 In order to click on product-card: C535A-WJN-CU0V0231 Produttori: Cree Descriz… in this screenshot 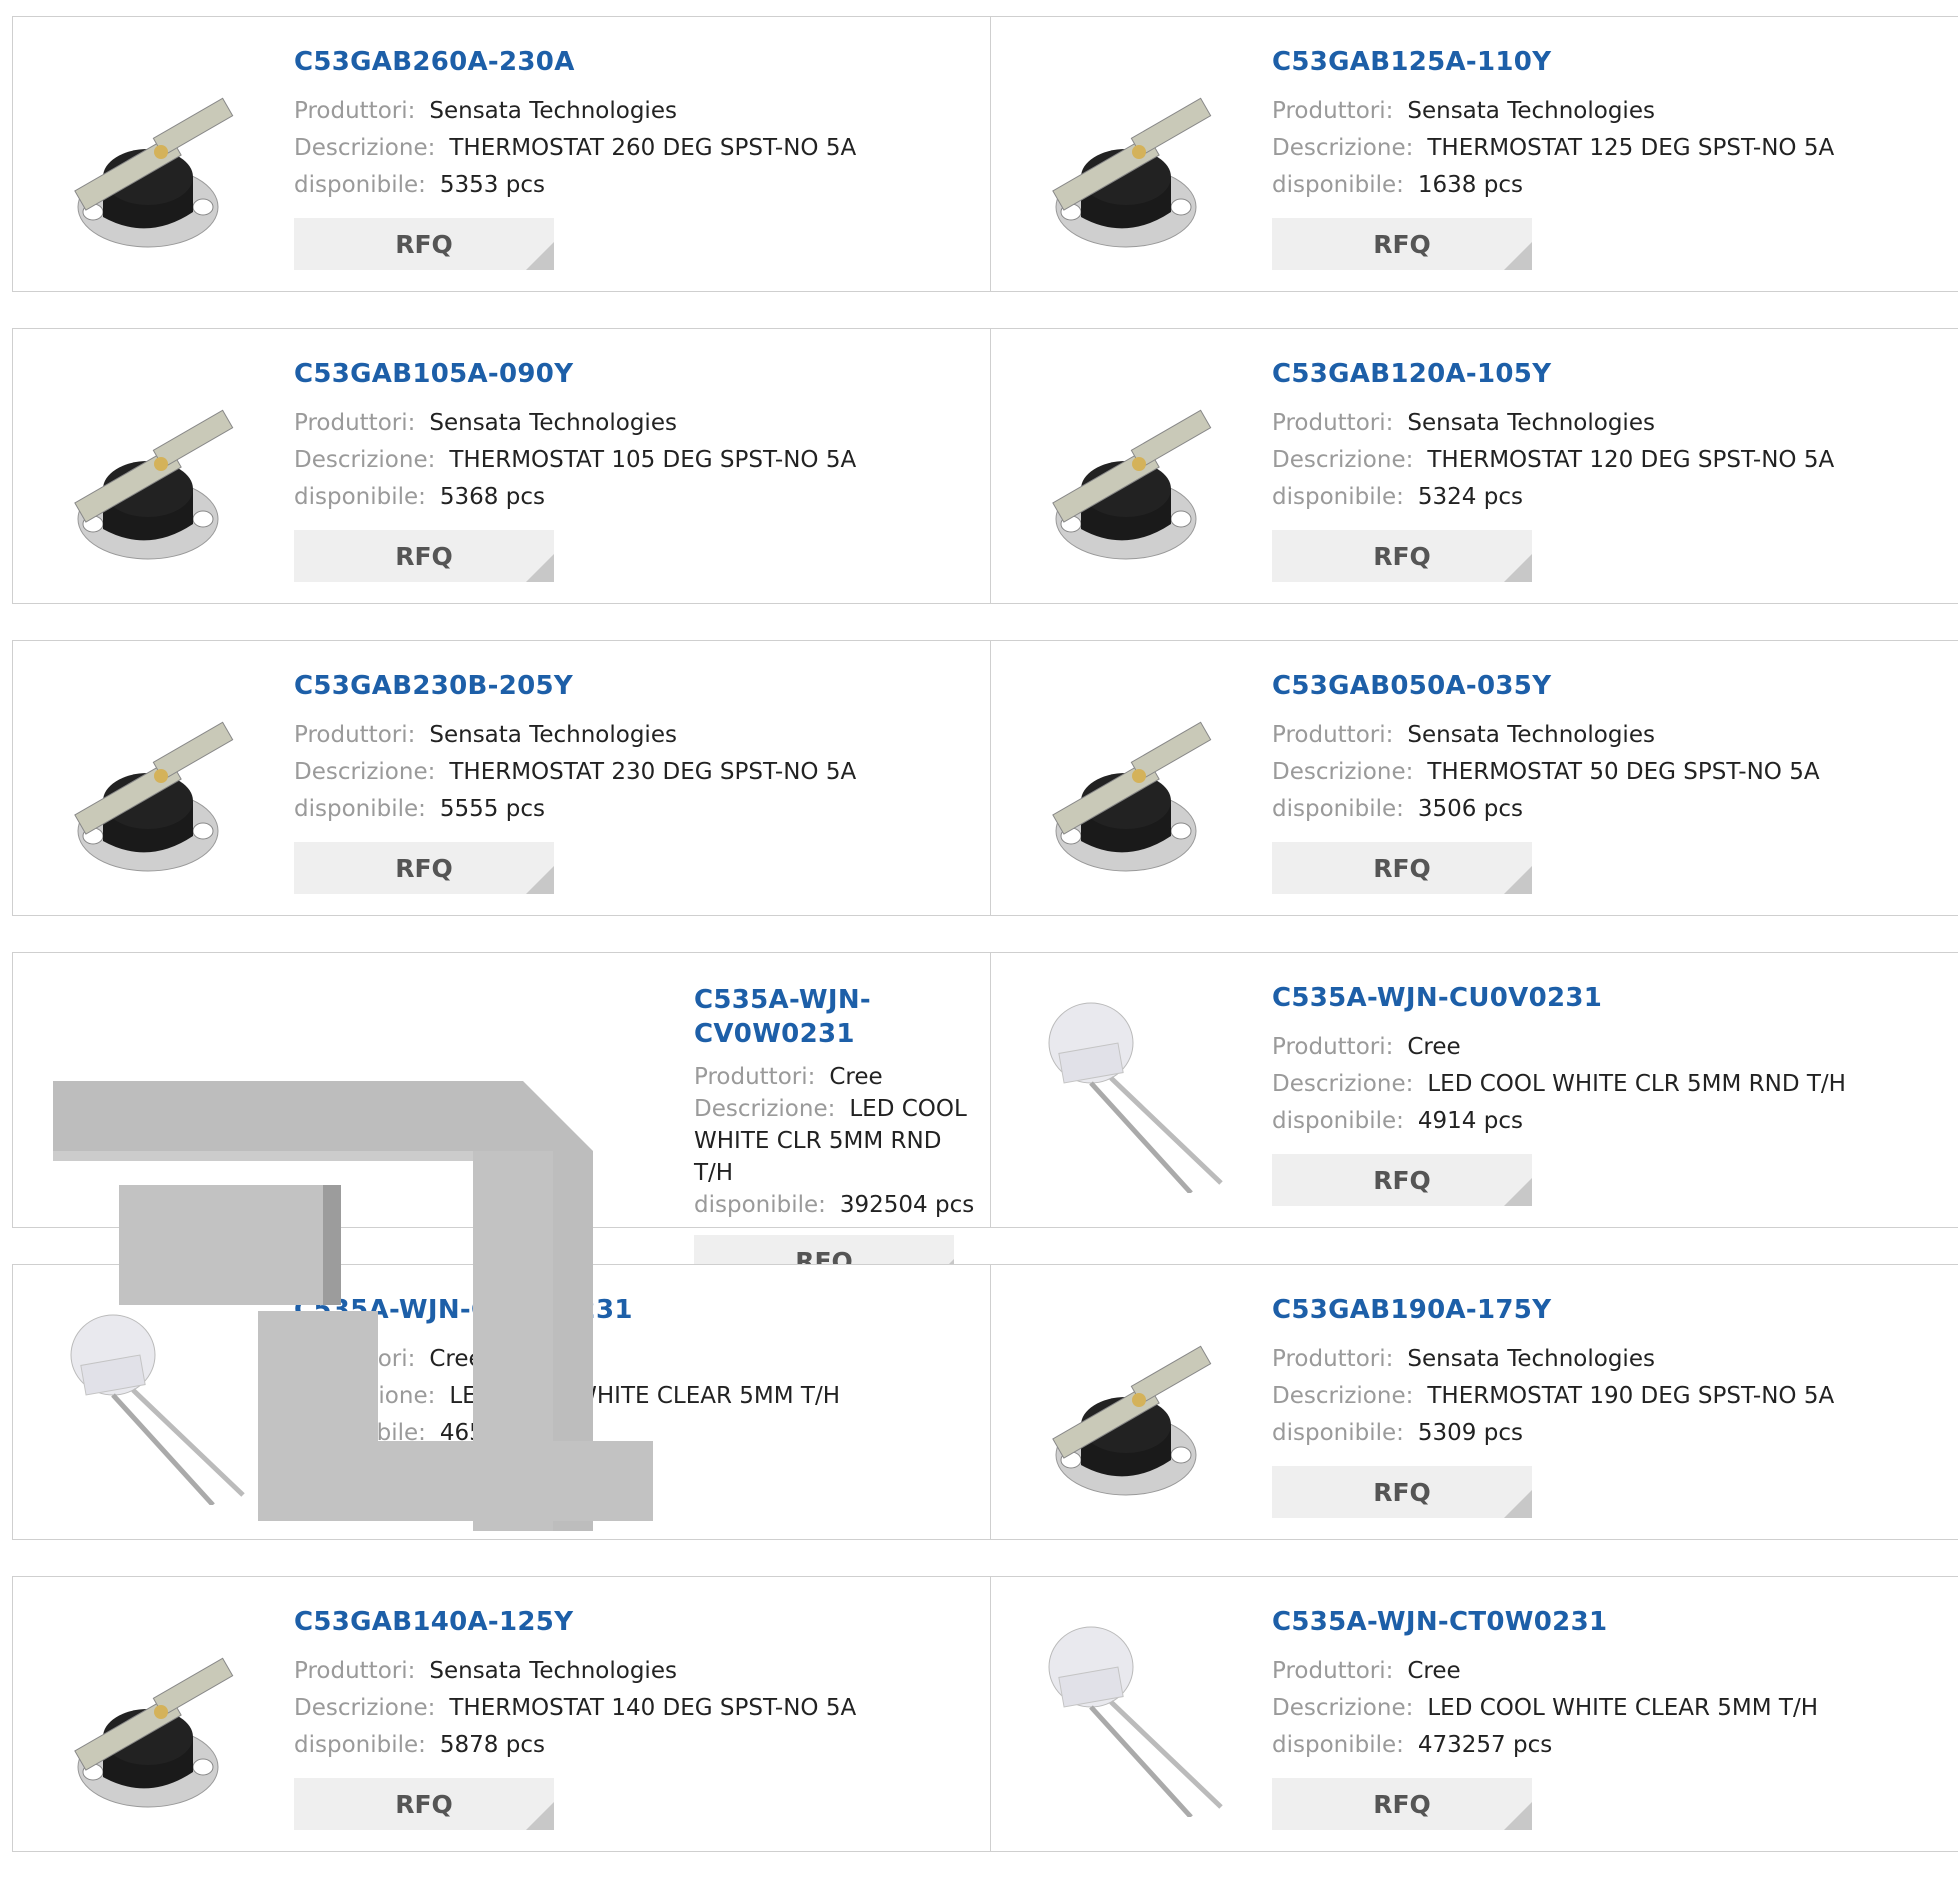, I will do `click(1474, 1090)`.